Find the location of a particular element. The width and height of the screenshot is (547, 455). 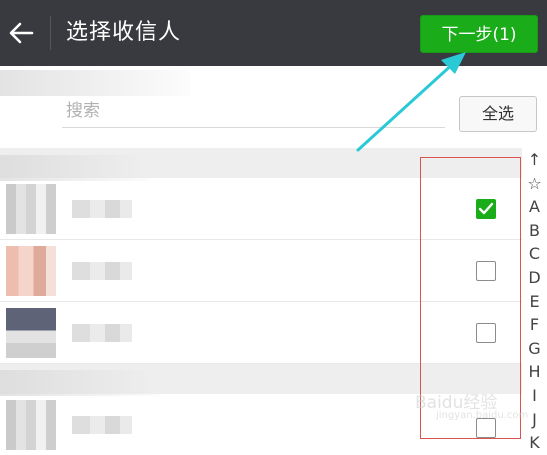

index-letter: ☆ is located at coordinates (534, 184).